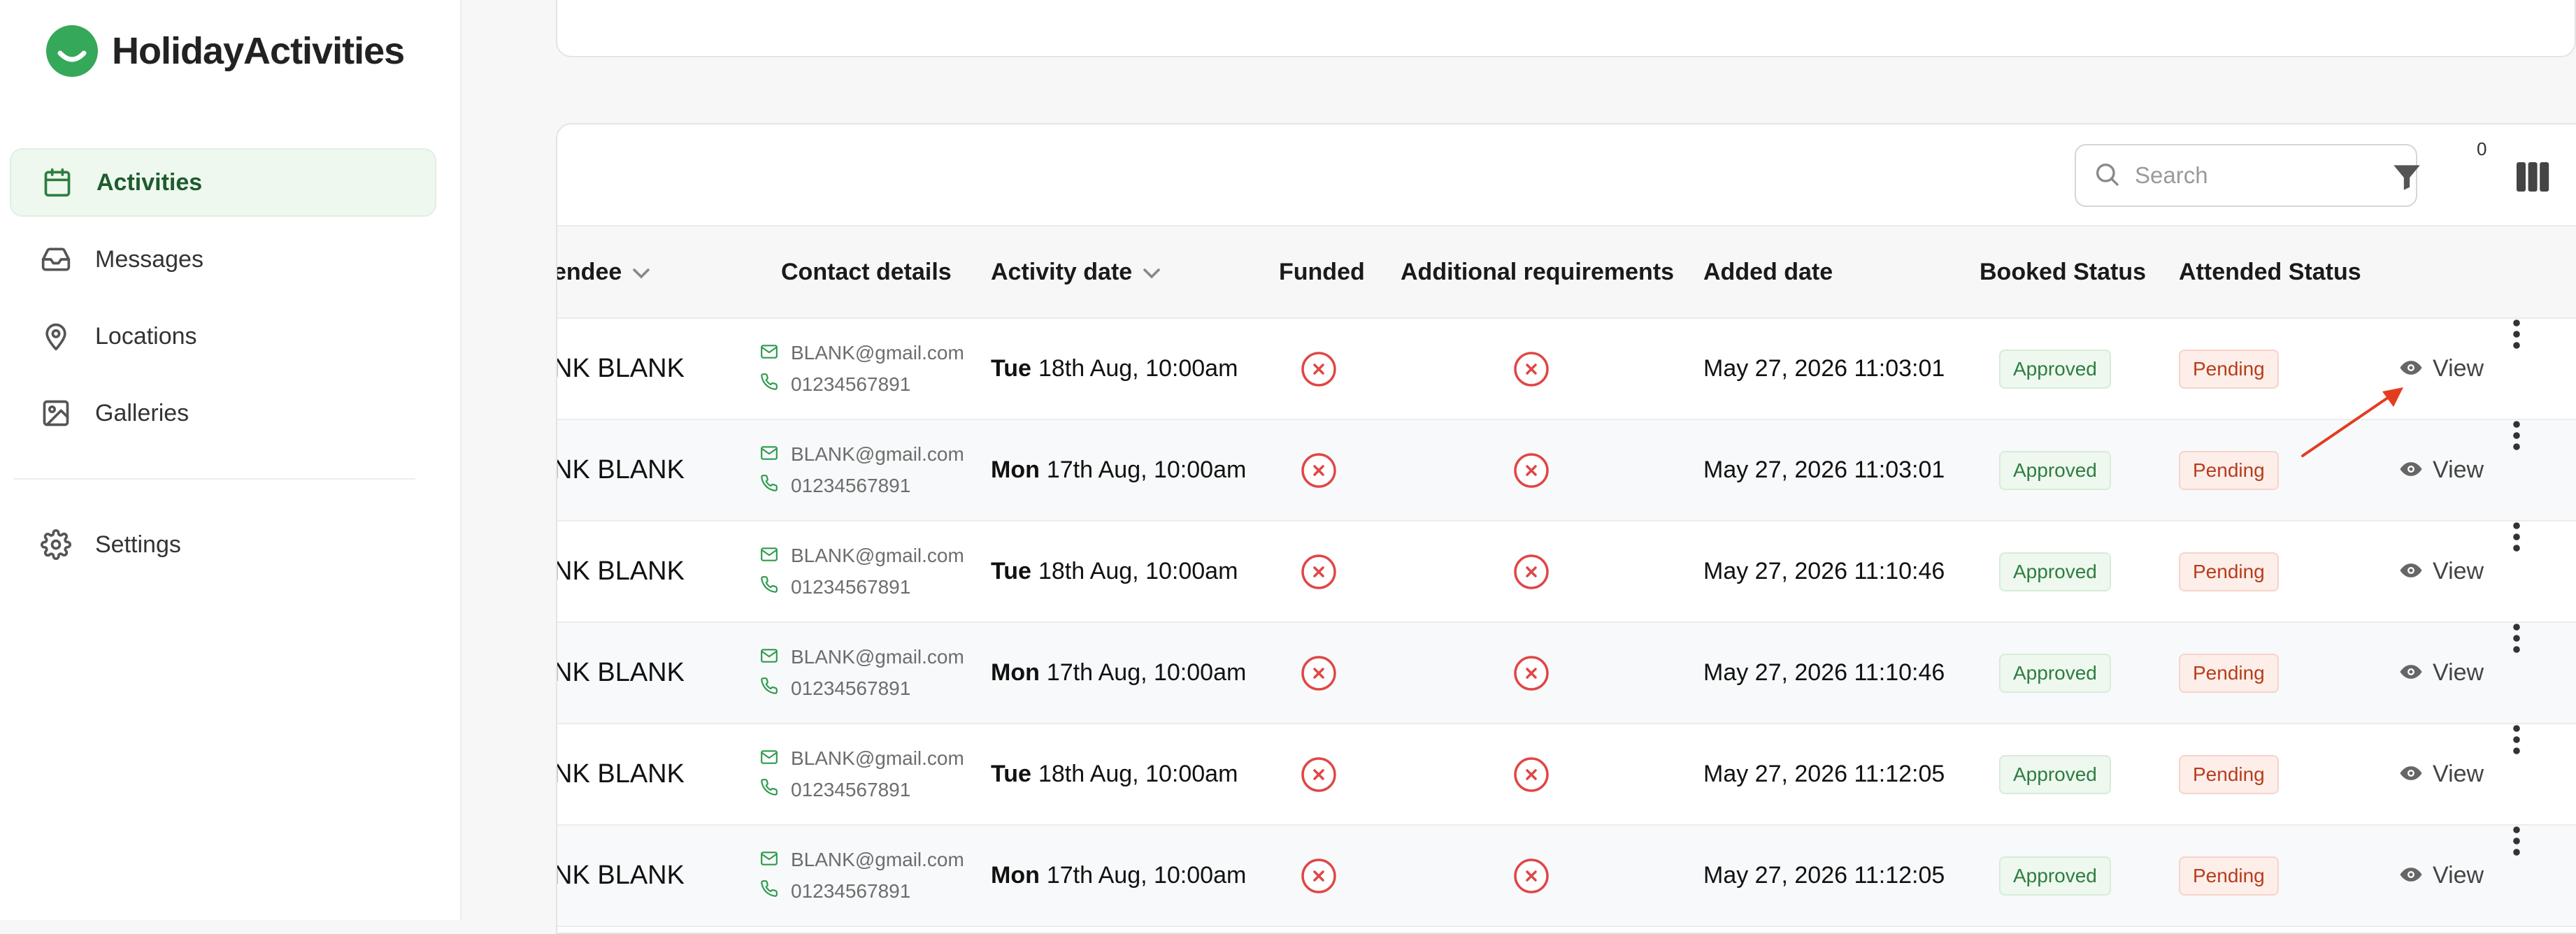 This screenshot has height=934, width=2576. Describe the element at coordinates (1076, 272) in the screenshot. I see `column-header-activity-date: Activity date` at that location.